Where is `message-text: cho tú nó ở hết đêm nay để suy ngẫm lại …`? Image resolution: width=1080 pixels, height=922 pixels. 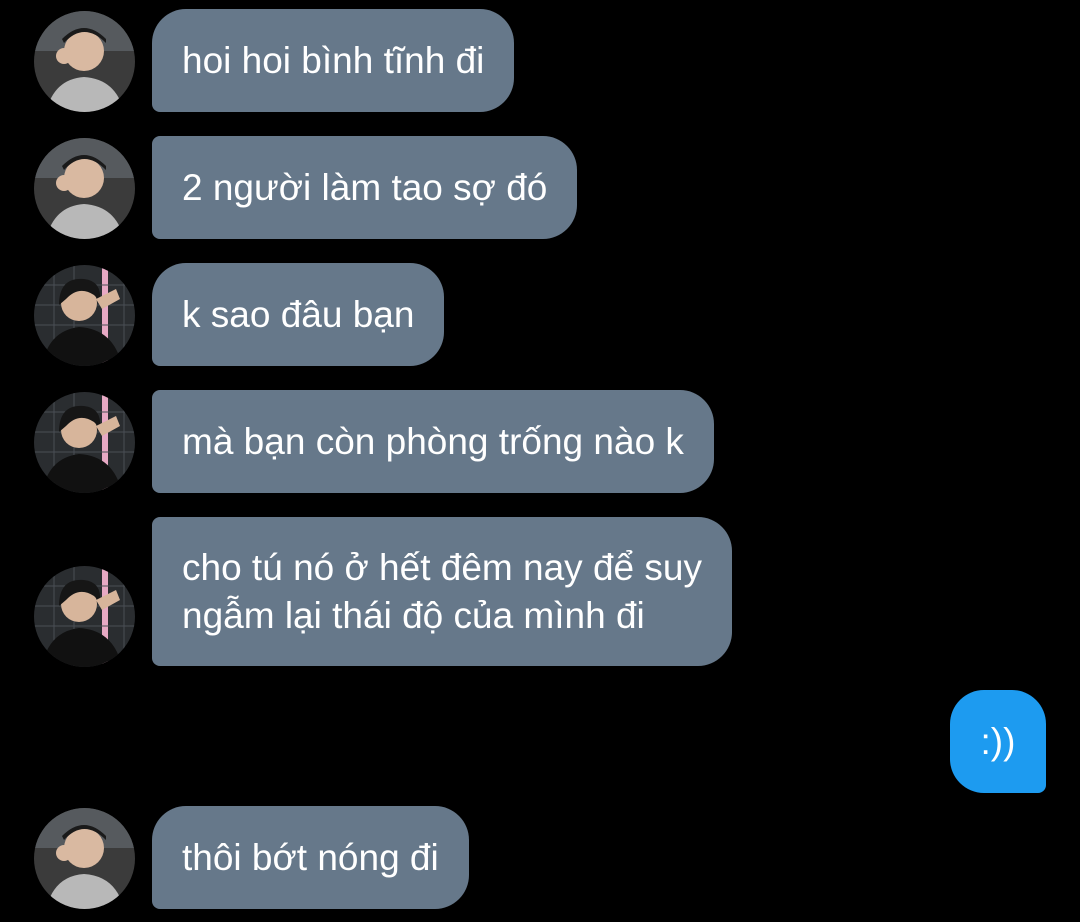 message-text: cho tú nó ở hết đêm nay để suy ngẫm lại … is located at coordinates (442, 591).